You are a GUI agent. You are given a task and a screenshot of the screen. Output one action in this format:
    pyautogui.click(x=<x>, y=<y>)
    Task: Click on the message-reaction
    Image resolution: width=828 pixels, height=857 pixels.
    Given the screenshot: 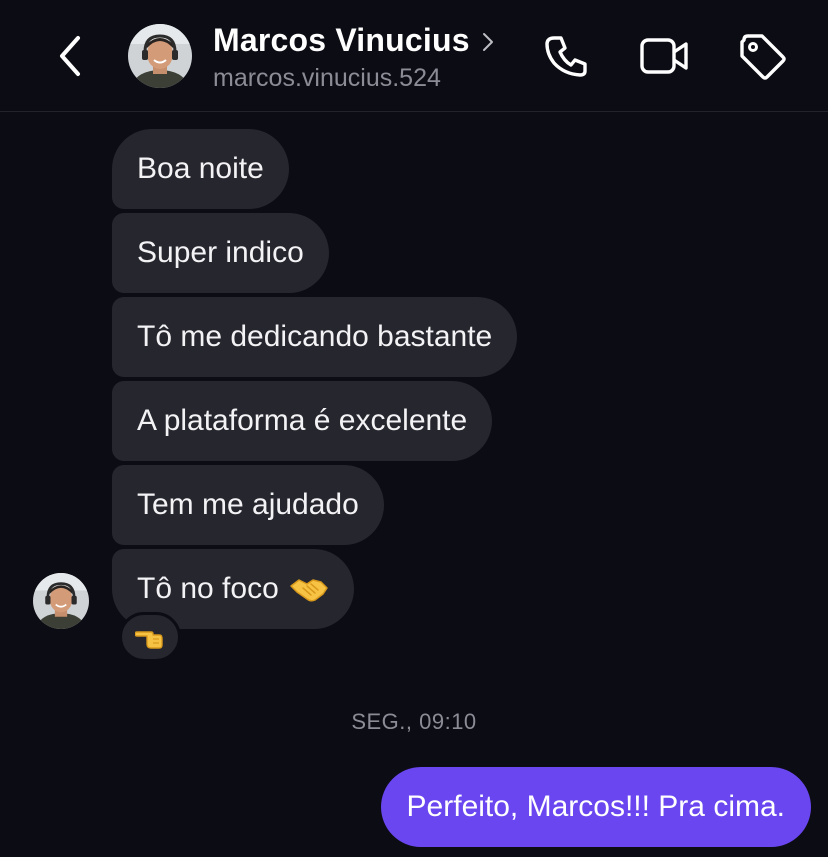 What is the action you would take?
    pyautogui.click(x=150, y=637)
    